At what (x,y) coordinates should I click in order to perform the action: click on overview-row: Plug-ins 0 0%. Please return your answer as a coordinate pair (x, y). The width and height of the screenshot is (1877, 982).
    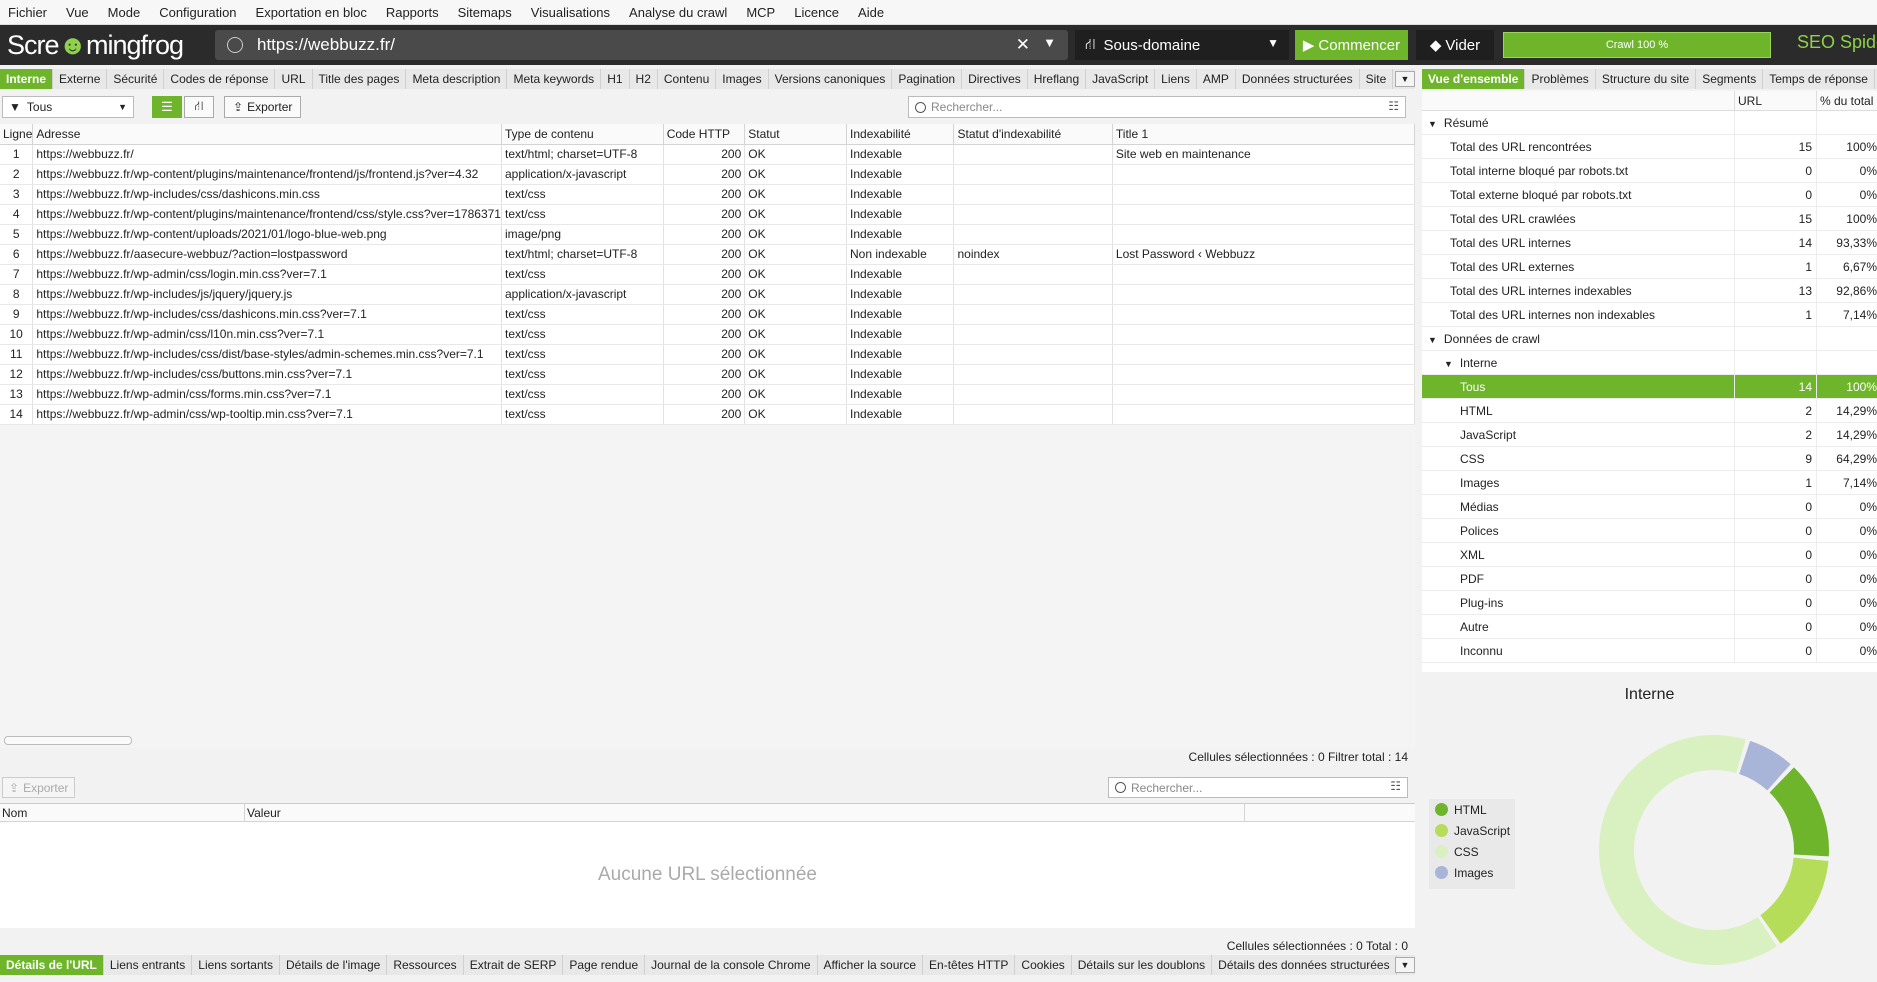
    Looking at the image, I should click on (1649, 602).